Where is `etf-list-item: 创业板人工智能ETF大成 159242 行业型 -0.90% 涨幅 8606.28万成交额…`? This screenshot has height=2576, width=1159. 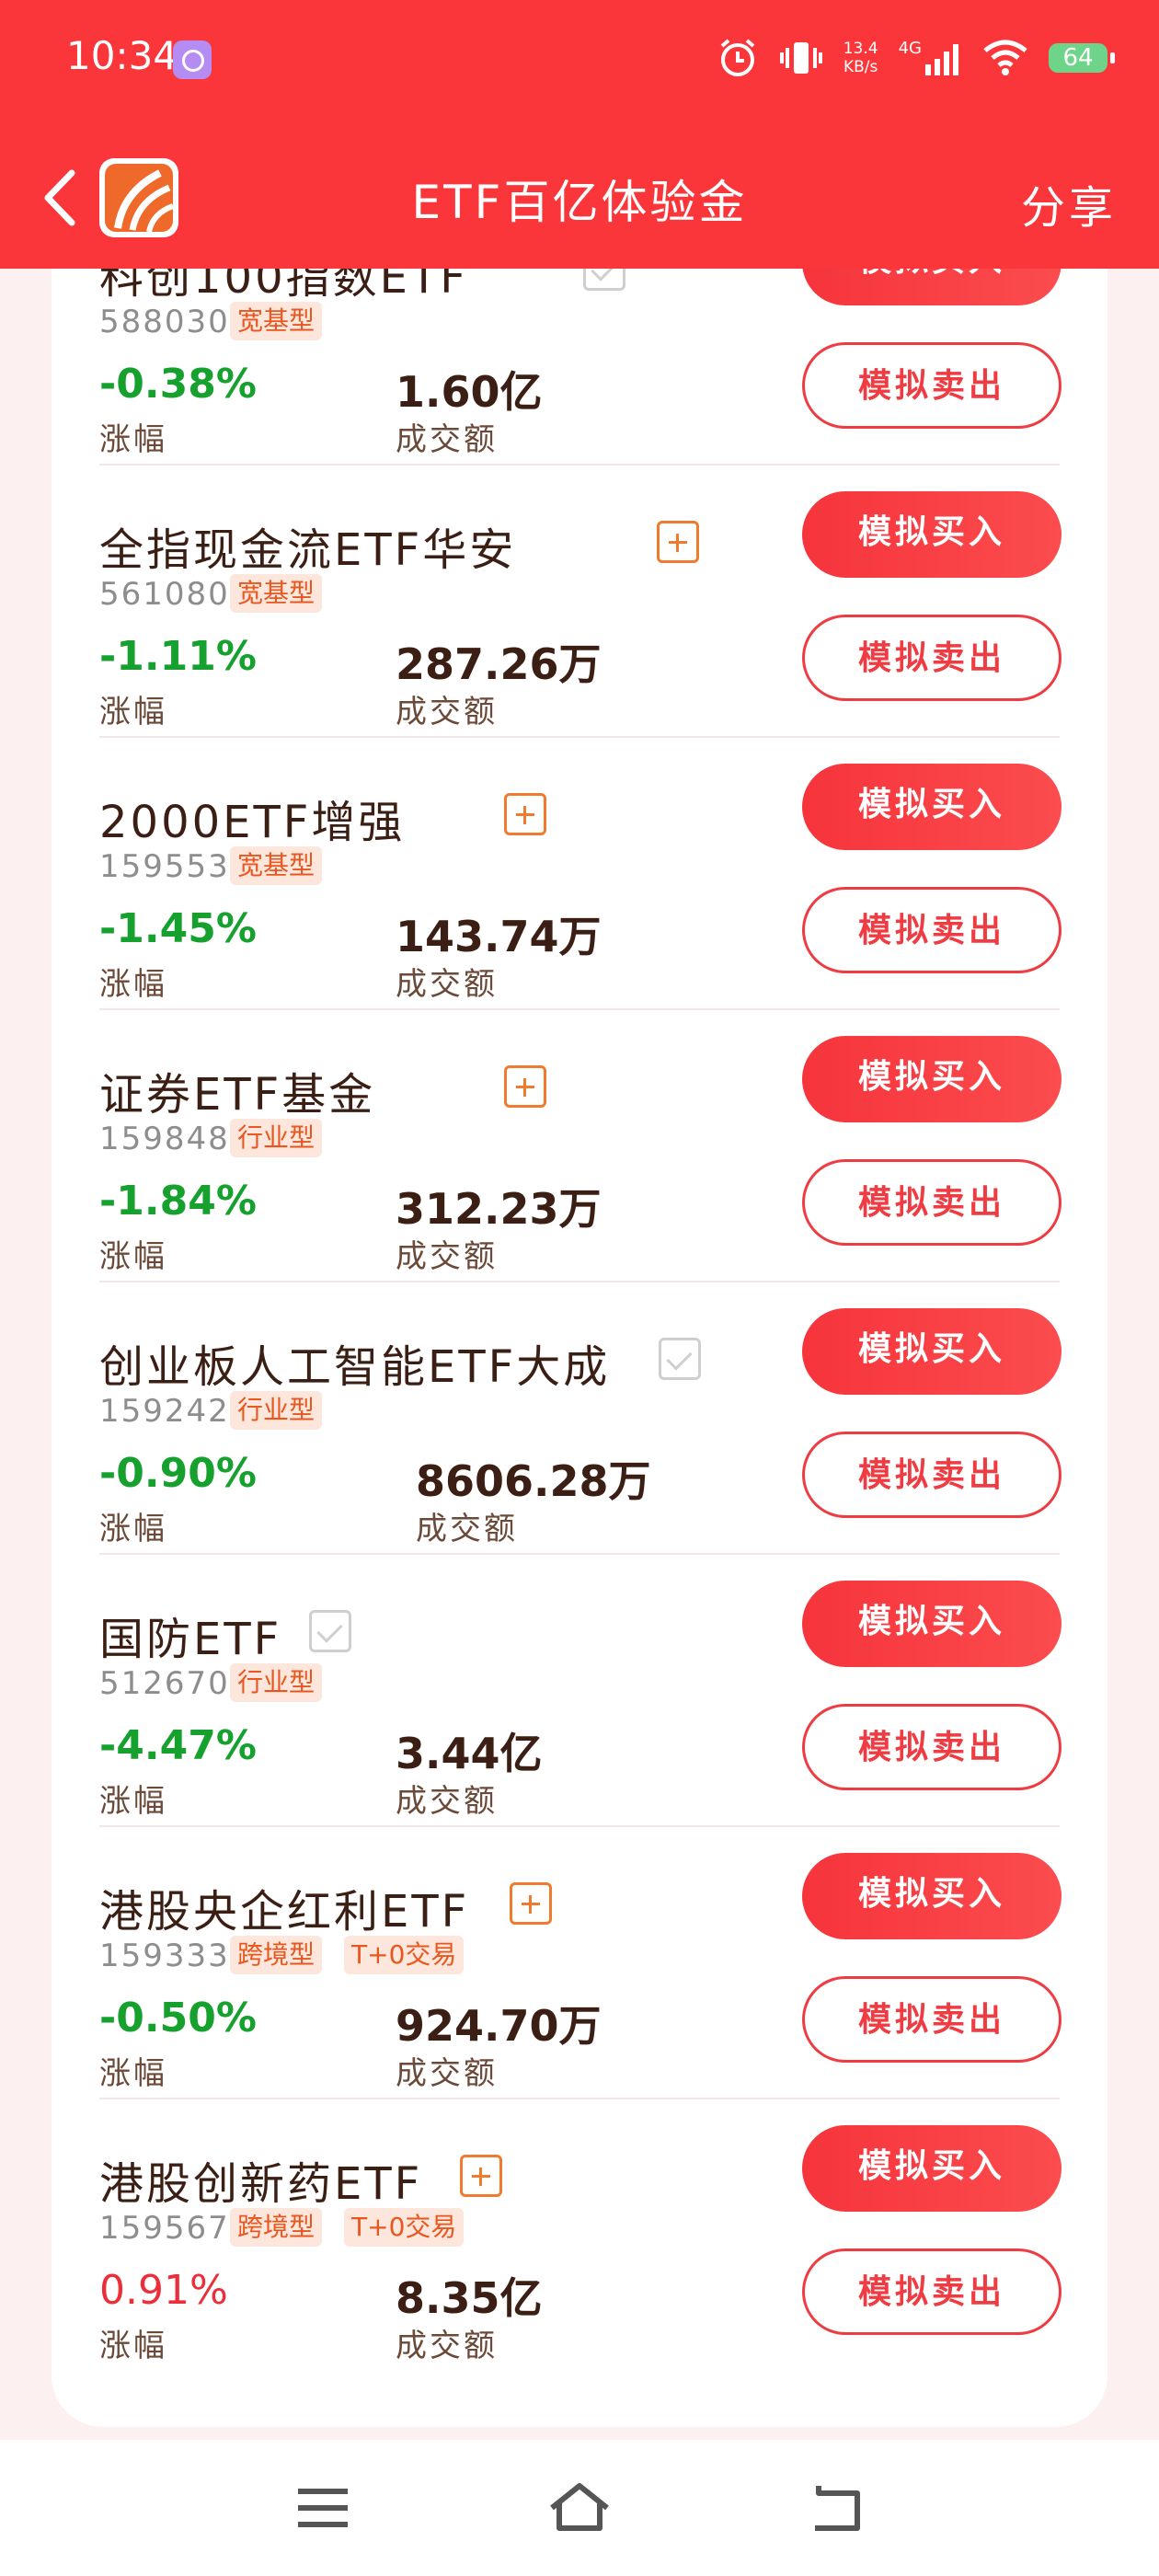
etf-list-item: 创业板人工智能ETF大成 159242 行业型 -0.90% 涨幅 8606.28万成交额… is located at coordinates (580, 1418).